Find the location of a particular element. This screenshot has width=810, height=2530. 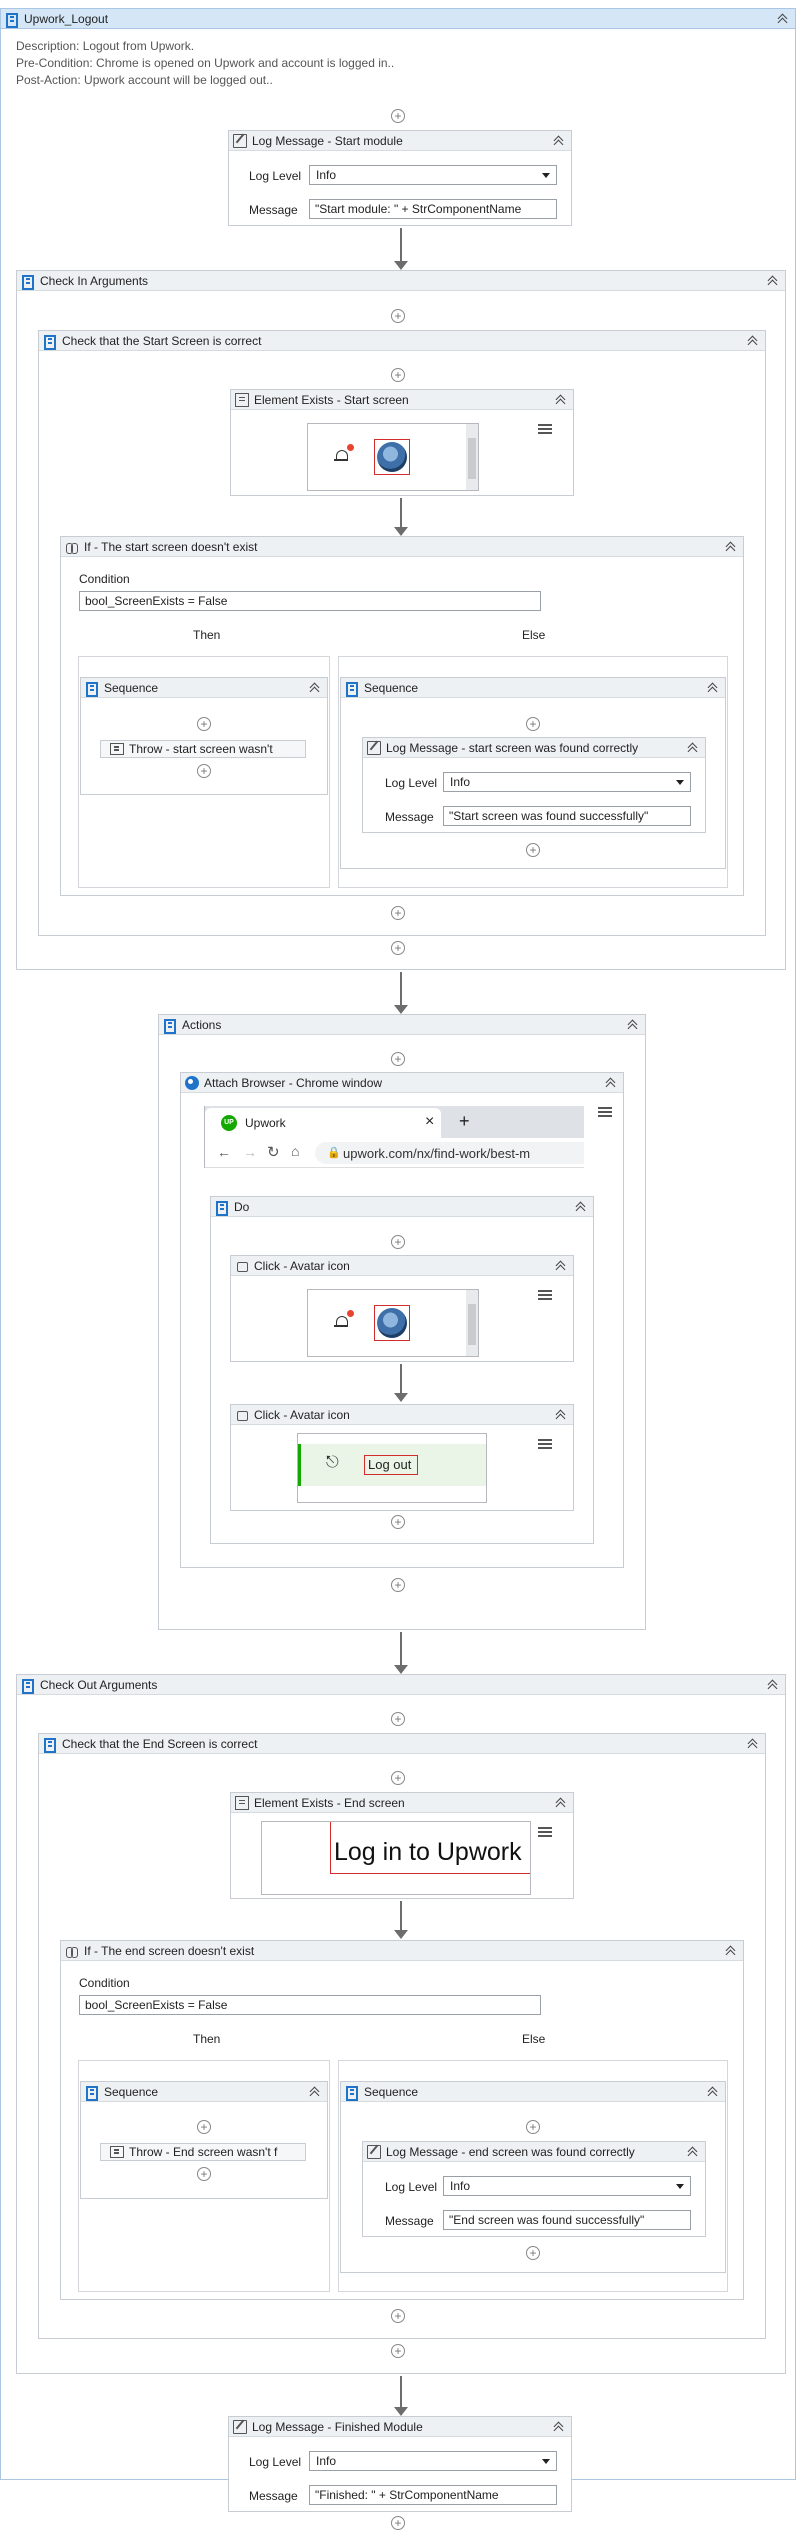

active-tab is located at coordinates (323, 1123).